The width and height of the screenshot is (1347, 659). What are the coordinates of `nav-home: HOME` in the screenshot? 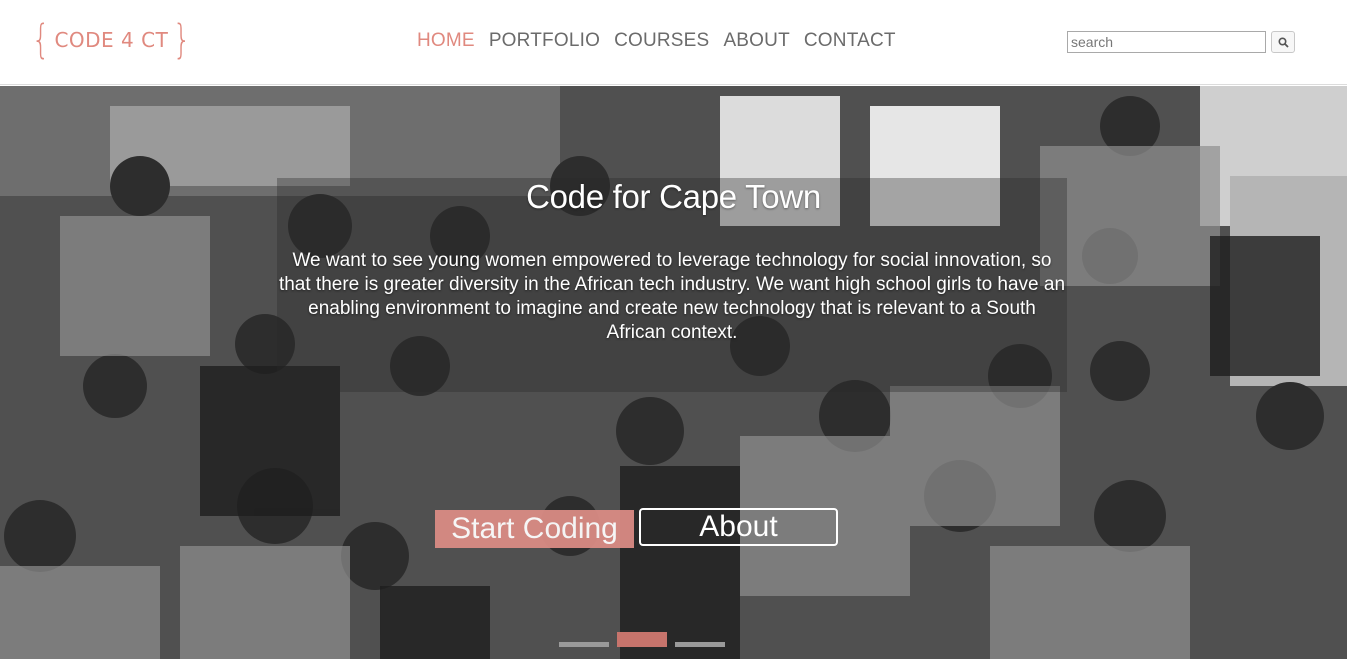 It's located at (446, 41).